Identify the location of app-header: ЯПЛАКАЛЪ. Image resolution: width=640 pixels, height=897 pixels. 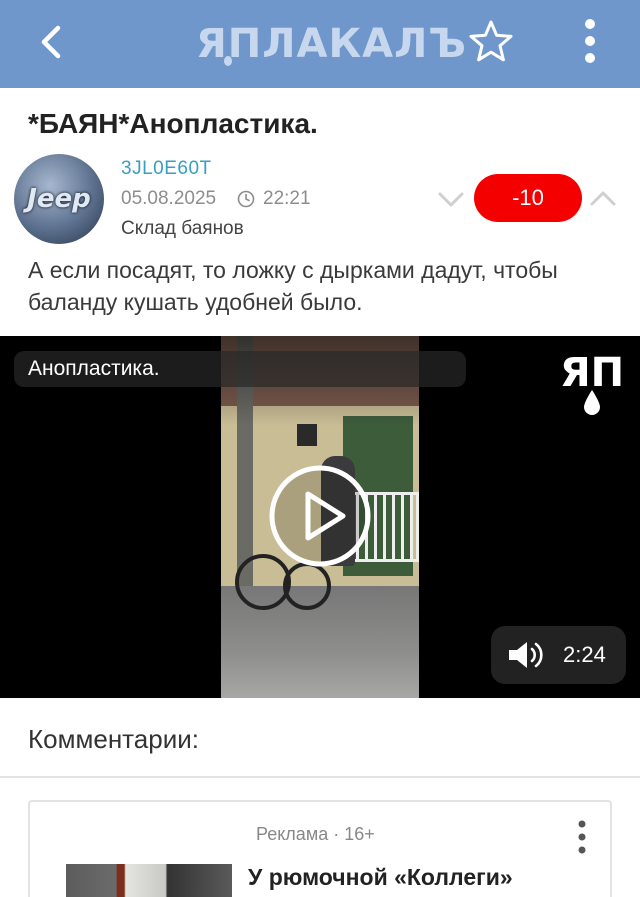
(320, 44).